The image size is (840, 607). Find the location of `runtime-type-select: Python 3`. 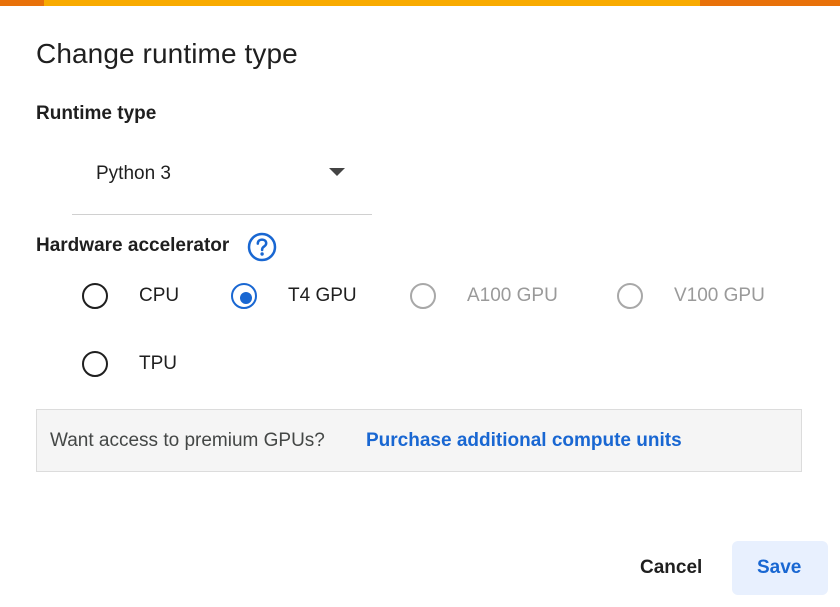

runtime-type-select: Python 3 is located at coordinates (222, 181).